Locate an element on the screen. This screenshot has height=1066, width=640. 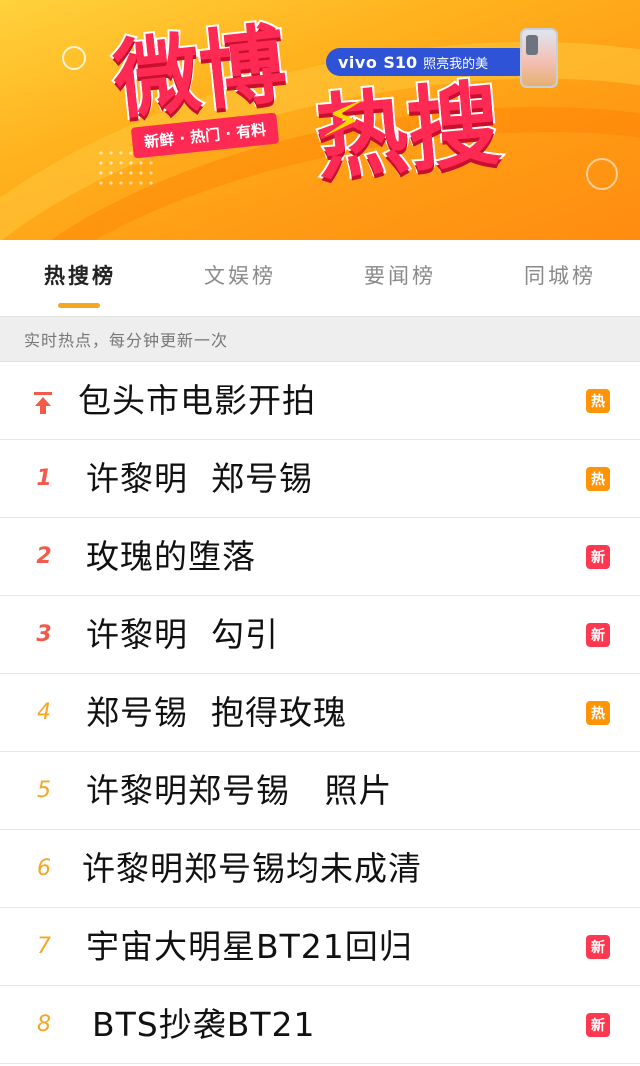
list-item: 6 许黎明郑号锡均未成清 is located at coordinates (320, 869).